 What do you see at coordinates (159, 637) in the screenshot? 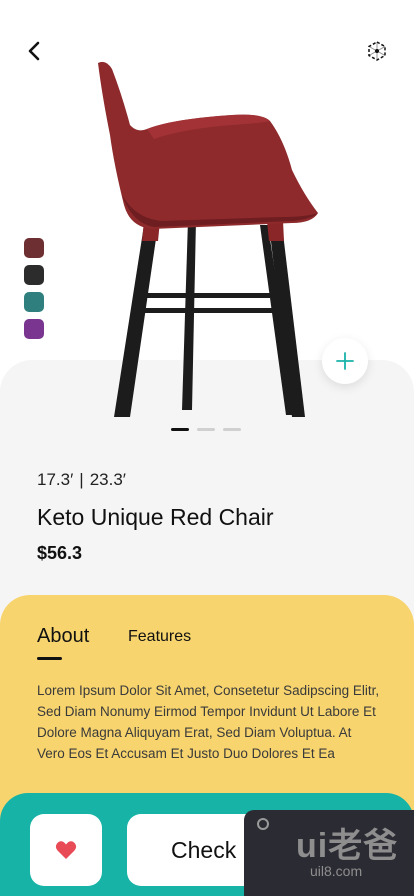
I see `tab-features: Features` at bounding box center [159, 637].